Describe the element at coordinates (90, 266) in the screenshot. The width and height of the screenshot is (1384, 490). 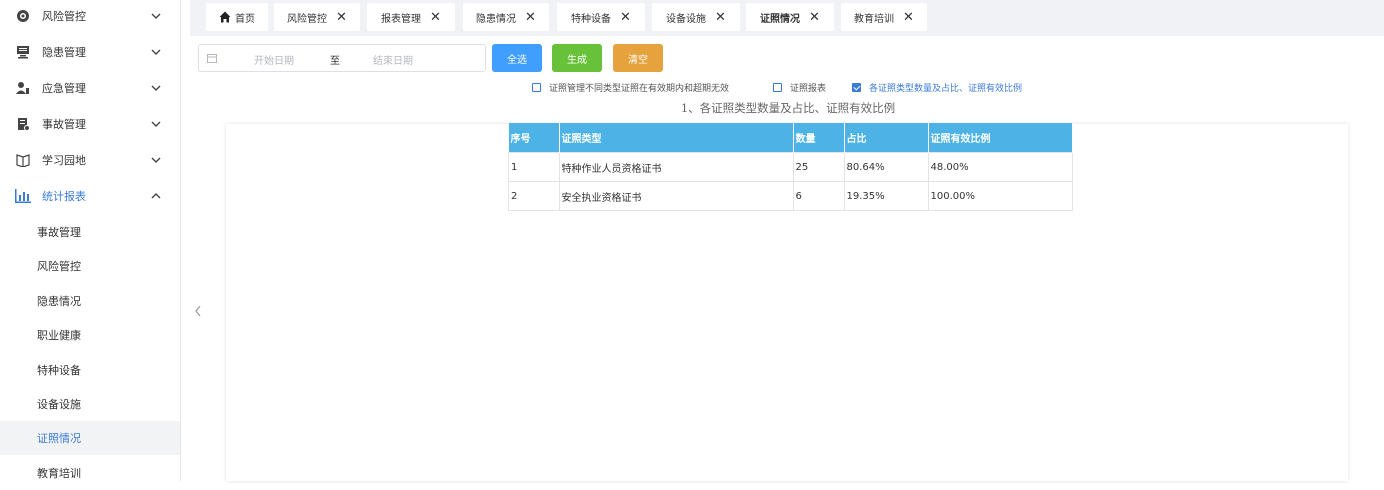
I see `submenu-risk-control: 风险管控` at that location.